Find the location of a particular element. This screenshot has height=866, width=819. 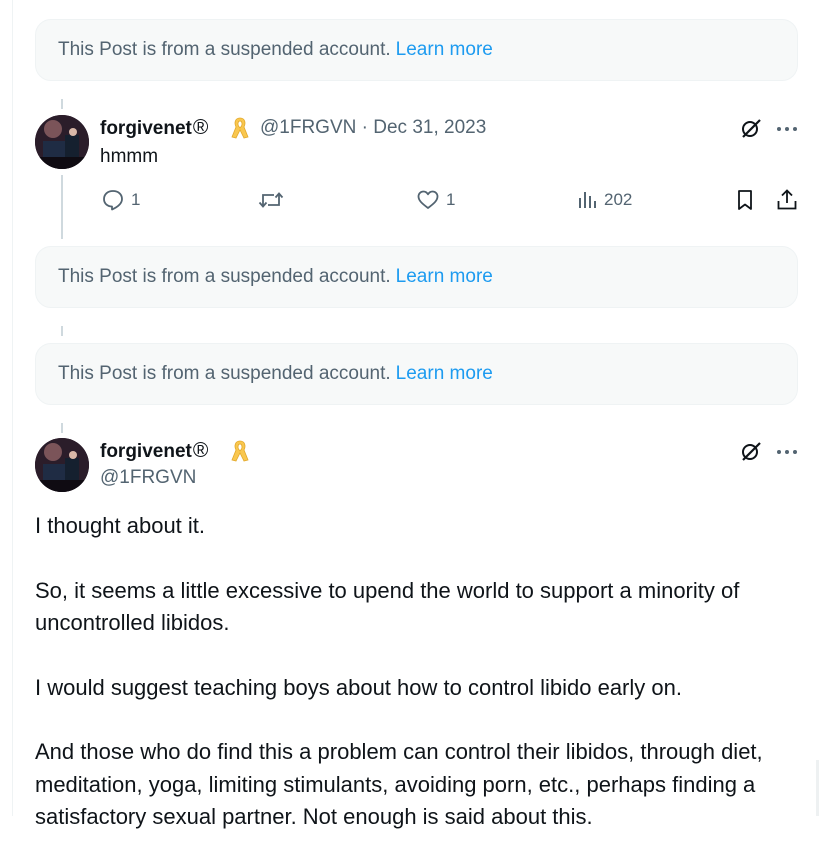

reply-button: 1 is located at coordinates (120, 200).